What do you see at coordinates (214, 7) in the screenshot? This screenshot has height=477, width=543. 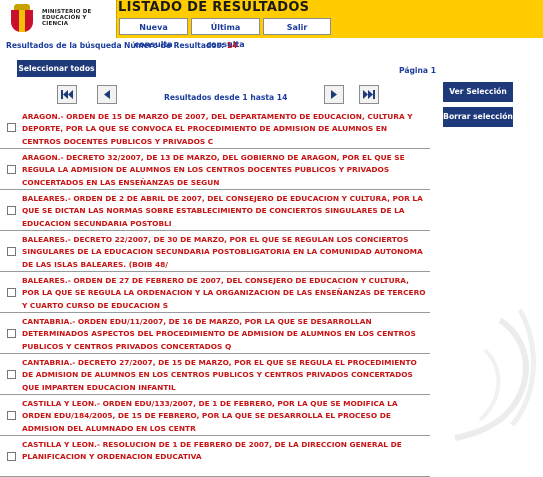 I see `page-title: LISTADO DE RESULTADOS` at bounding box center [214, 7].